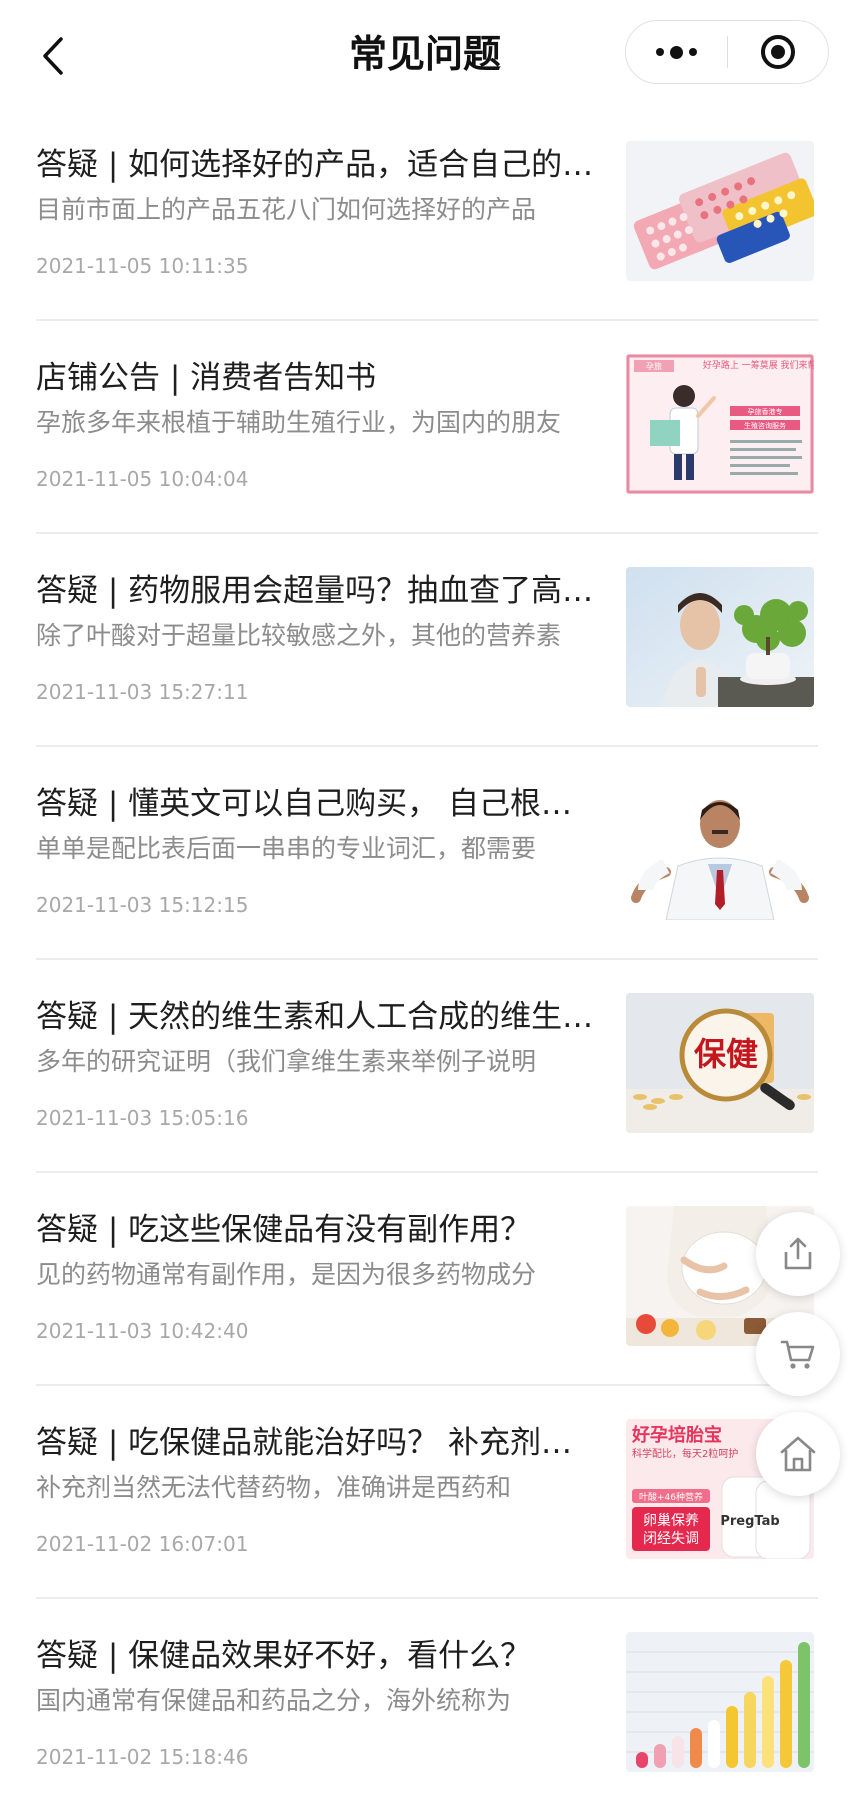 Image resolution: width=850 pixels, height=1812 pixels. Describe the element at coordinates (425, 54) in the screenshot. I see `navigation-bar: 常见问题` at that location.